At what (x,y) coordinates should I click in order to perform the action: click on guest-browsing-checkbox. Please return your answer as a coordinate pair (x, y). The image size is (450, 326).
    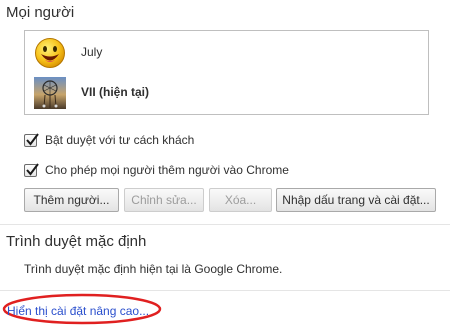
    Looking at the image, I should click on (31, 139).